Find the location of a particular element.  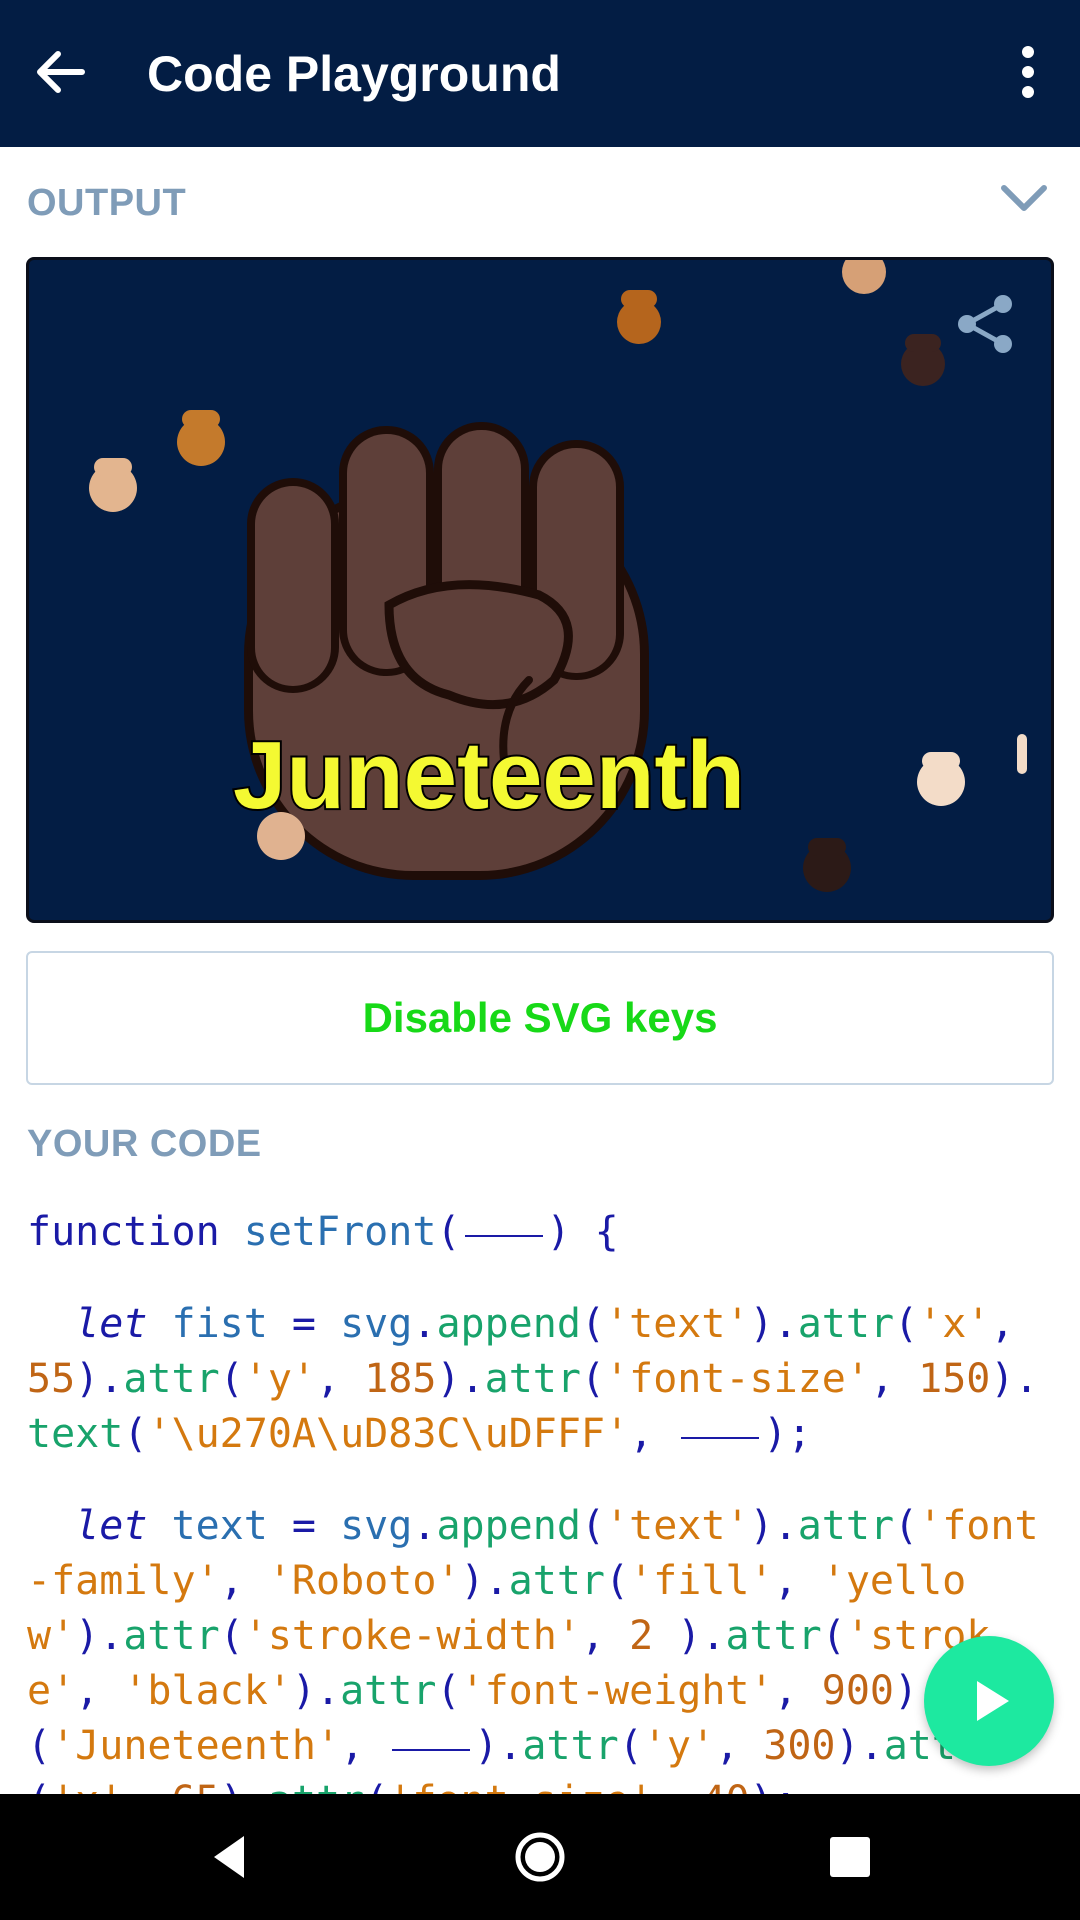

disable-svg-keys-button: Disable SVG keys is located at coordinates (540, 1018).